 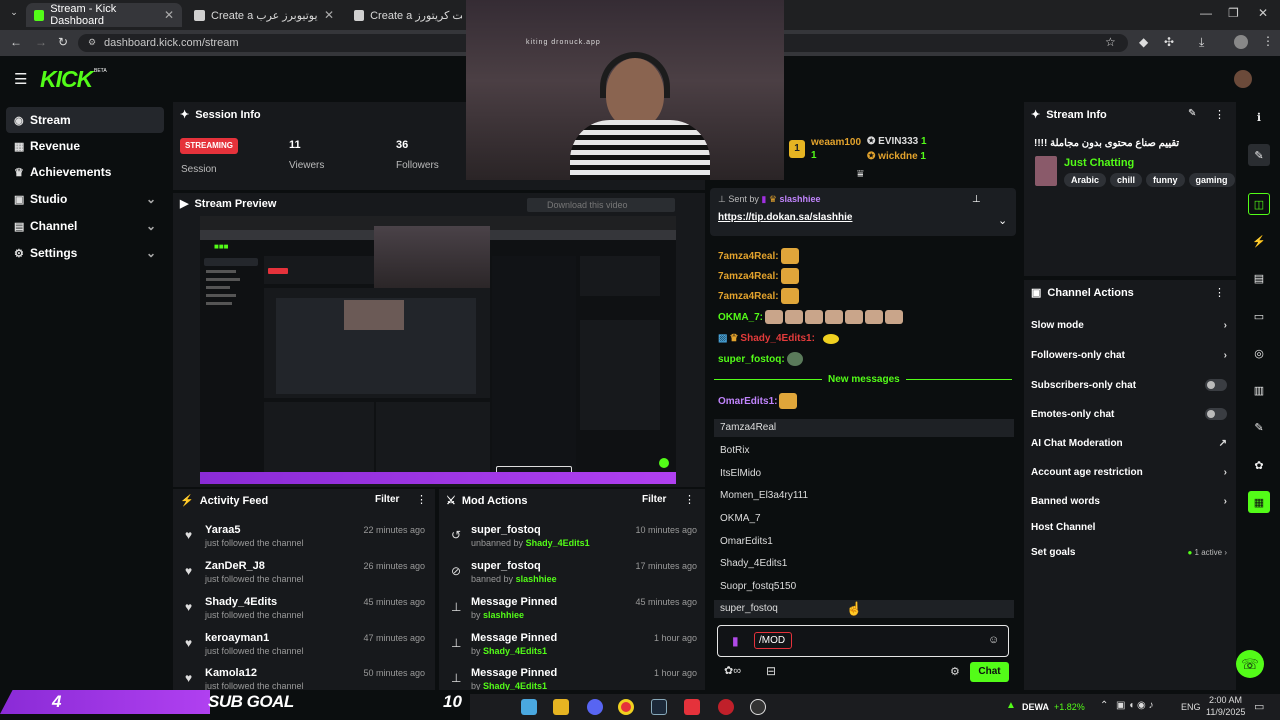 I want to click on unpin-icon: ⊥, so click(x=976, y=199).